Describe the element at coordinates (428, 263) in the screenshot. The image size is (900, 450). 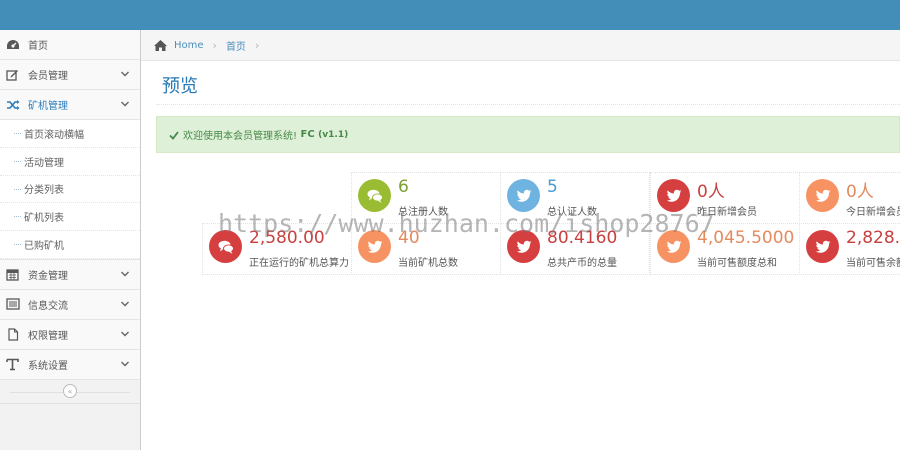
I see `stat-label: 当前矿机总数` at that location.